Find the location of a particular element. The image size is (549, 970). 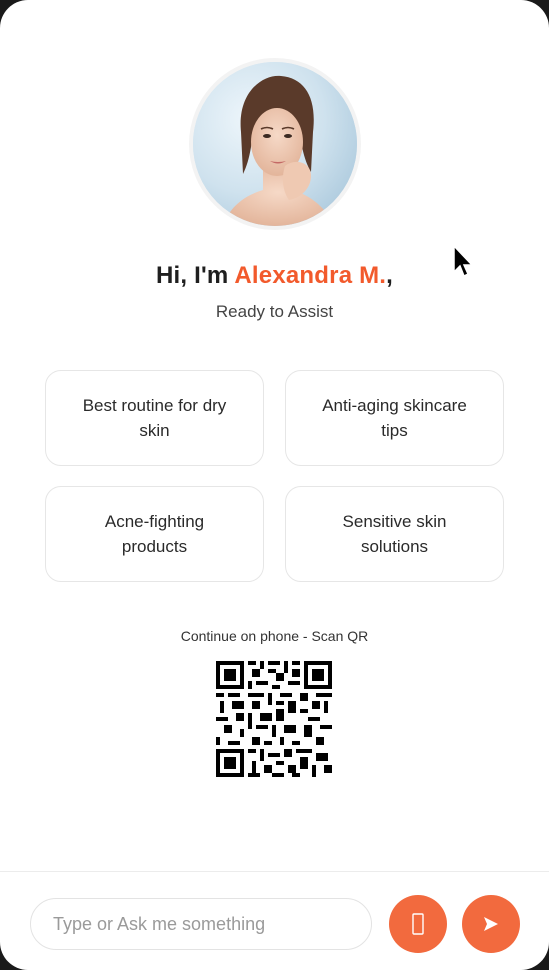

greeting-suffix: , is located at coordinates (390, 275).